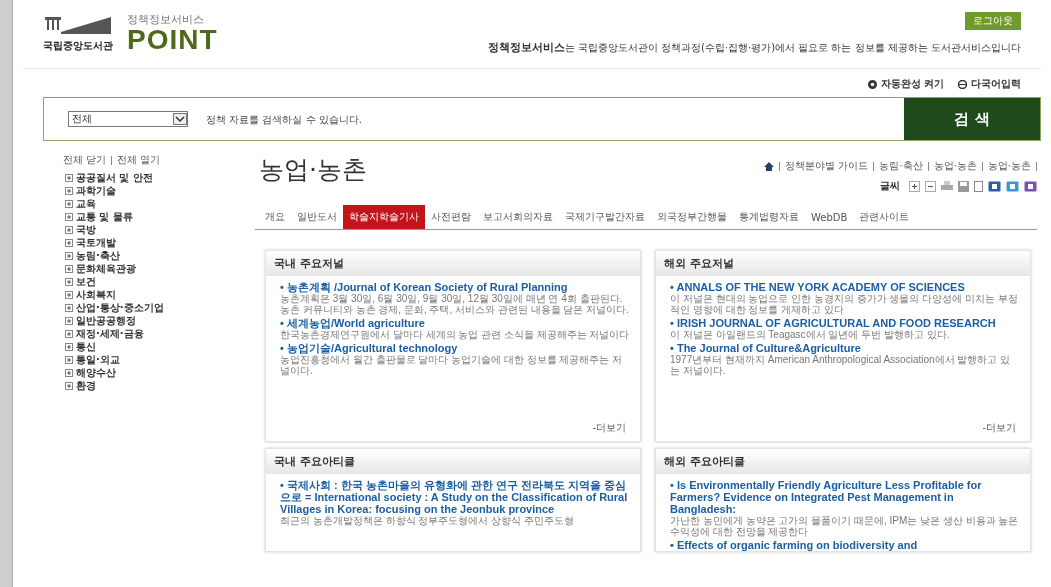 This screenshot has height=587, width=1051. I want to click on globe-icon, so click(962, 84).